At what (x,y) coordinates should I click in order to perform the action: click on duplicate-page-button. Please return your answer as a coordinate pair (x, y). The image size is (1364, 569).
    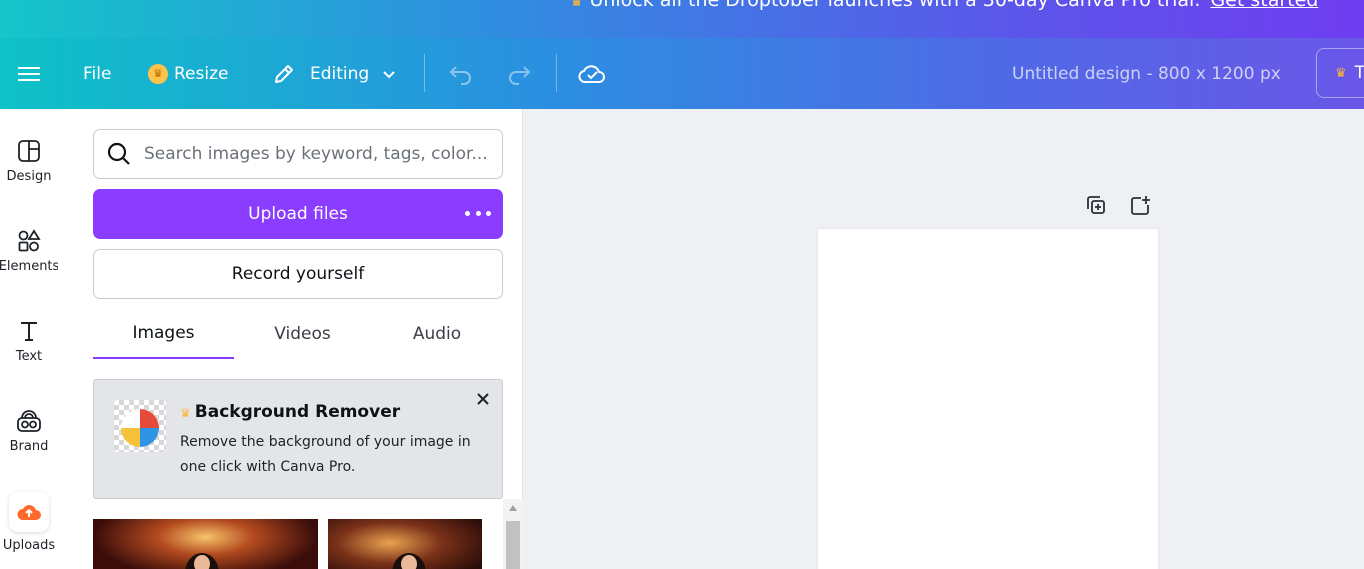
    Looking at the image, I should click on (1096, 205).